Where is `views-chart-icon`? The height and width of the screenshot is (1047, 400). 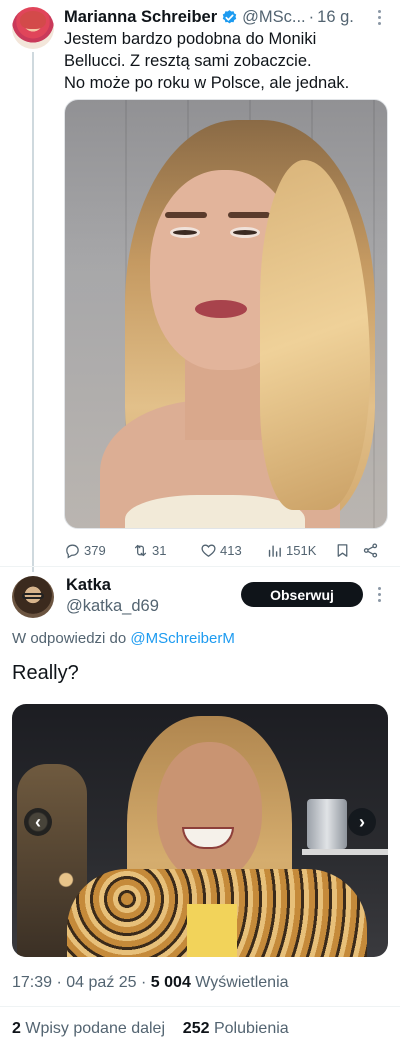
views-chart-icon is located at coordinates (274, 551).